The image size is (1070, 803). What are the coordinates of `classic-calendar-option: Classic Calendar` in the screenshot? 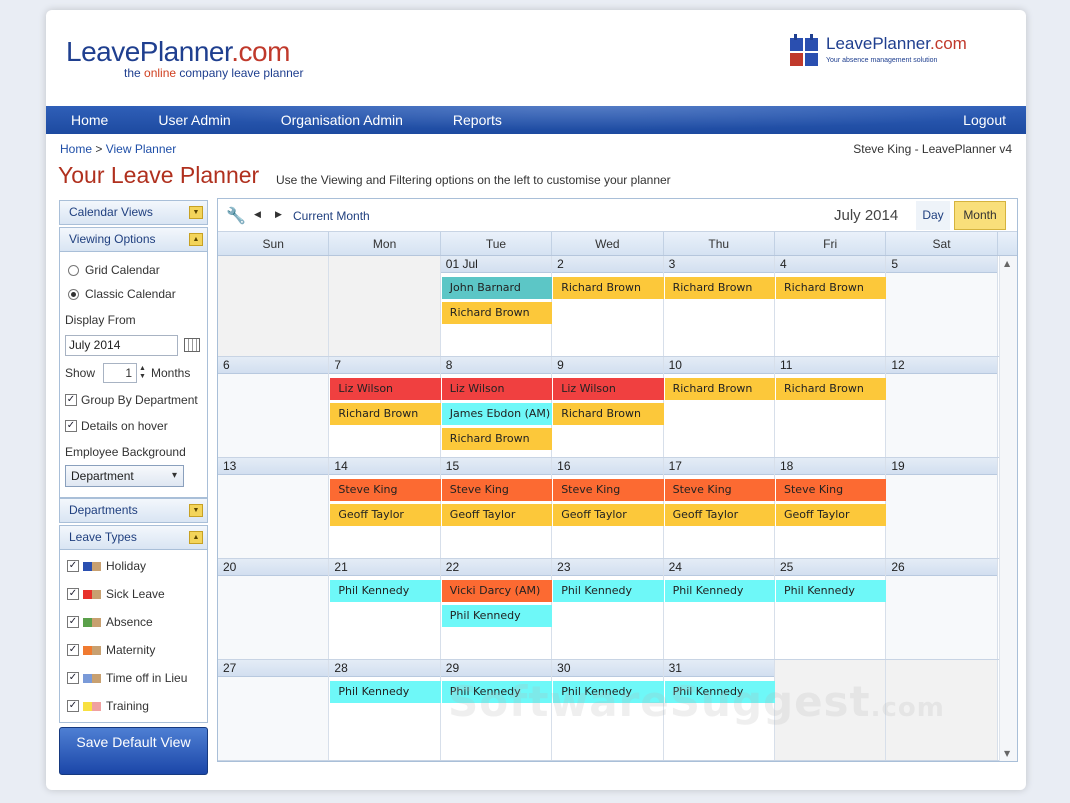 It's located at (133, 294).